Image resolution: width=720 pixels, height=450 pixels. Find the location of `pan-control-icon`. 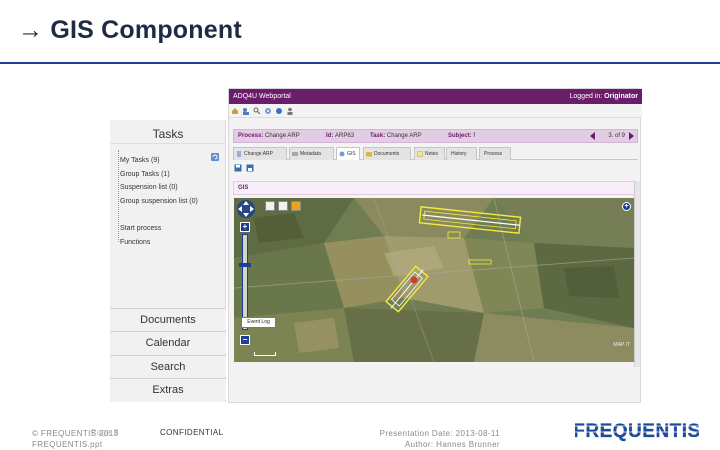

pan-control-icon is located at coordinates (246, 209).